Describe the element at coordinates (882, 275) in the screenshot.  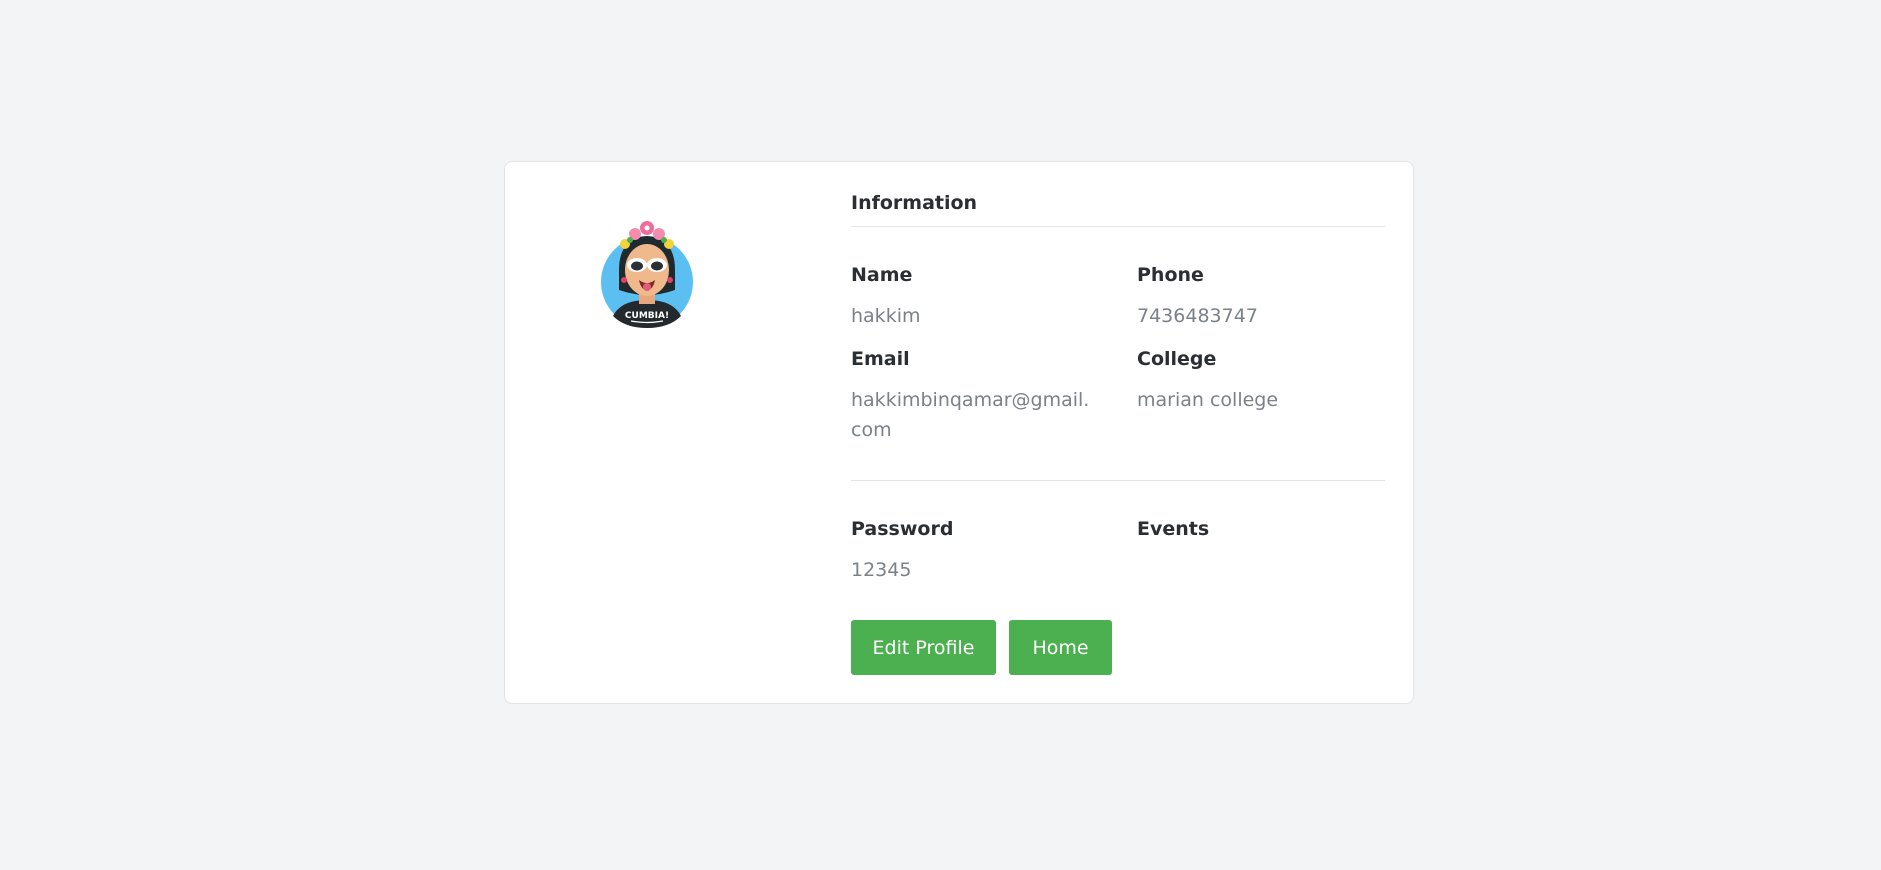
I see `field-label: Name` at that location.